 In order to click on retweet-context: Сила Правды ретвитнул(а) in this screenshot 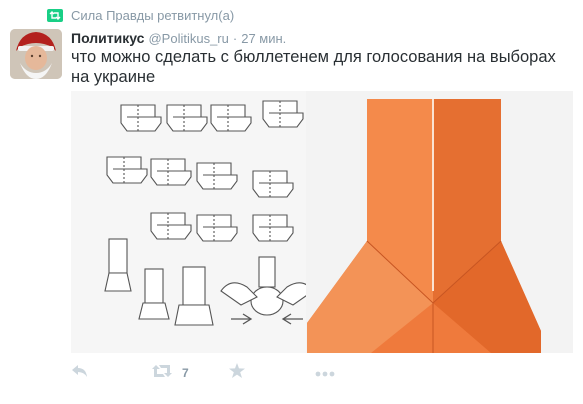, I will do `click(140, 15)`.